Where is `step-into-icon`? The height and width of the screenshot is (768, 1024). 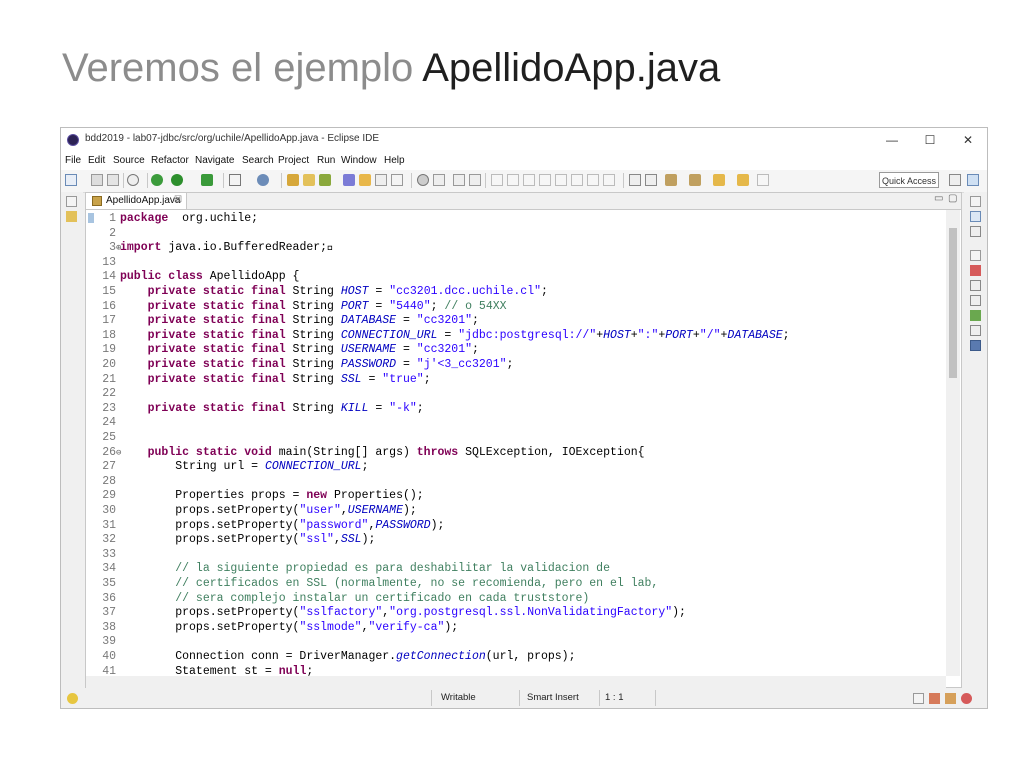
step-into-icon is located at coordinates (577, 180).